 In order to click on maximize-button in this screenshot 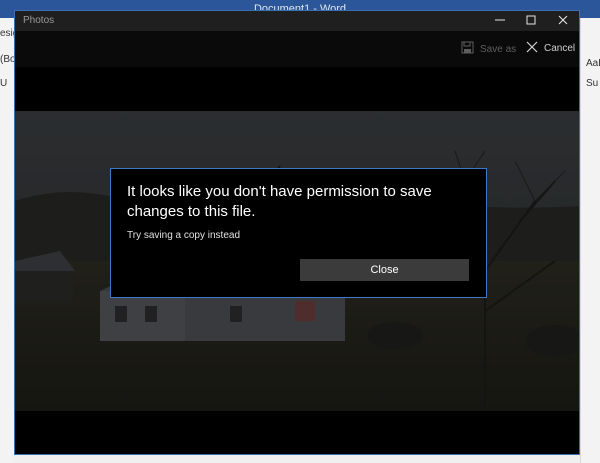, I will do `click(531, 21)`.